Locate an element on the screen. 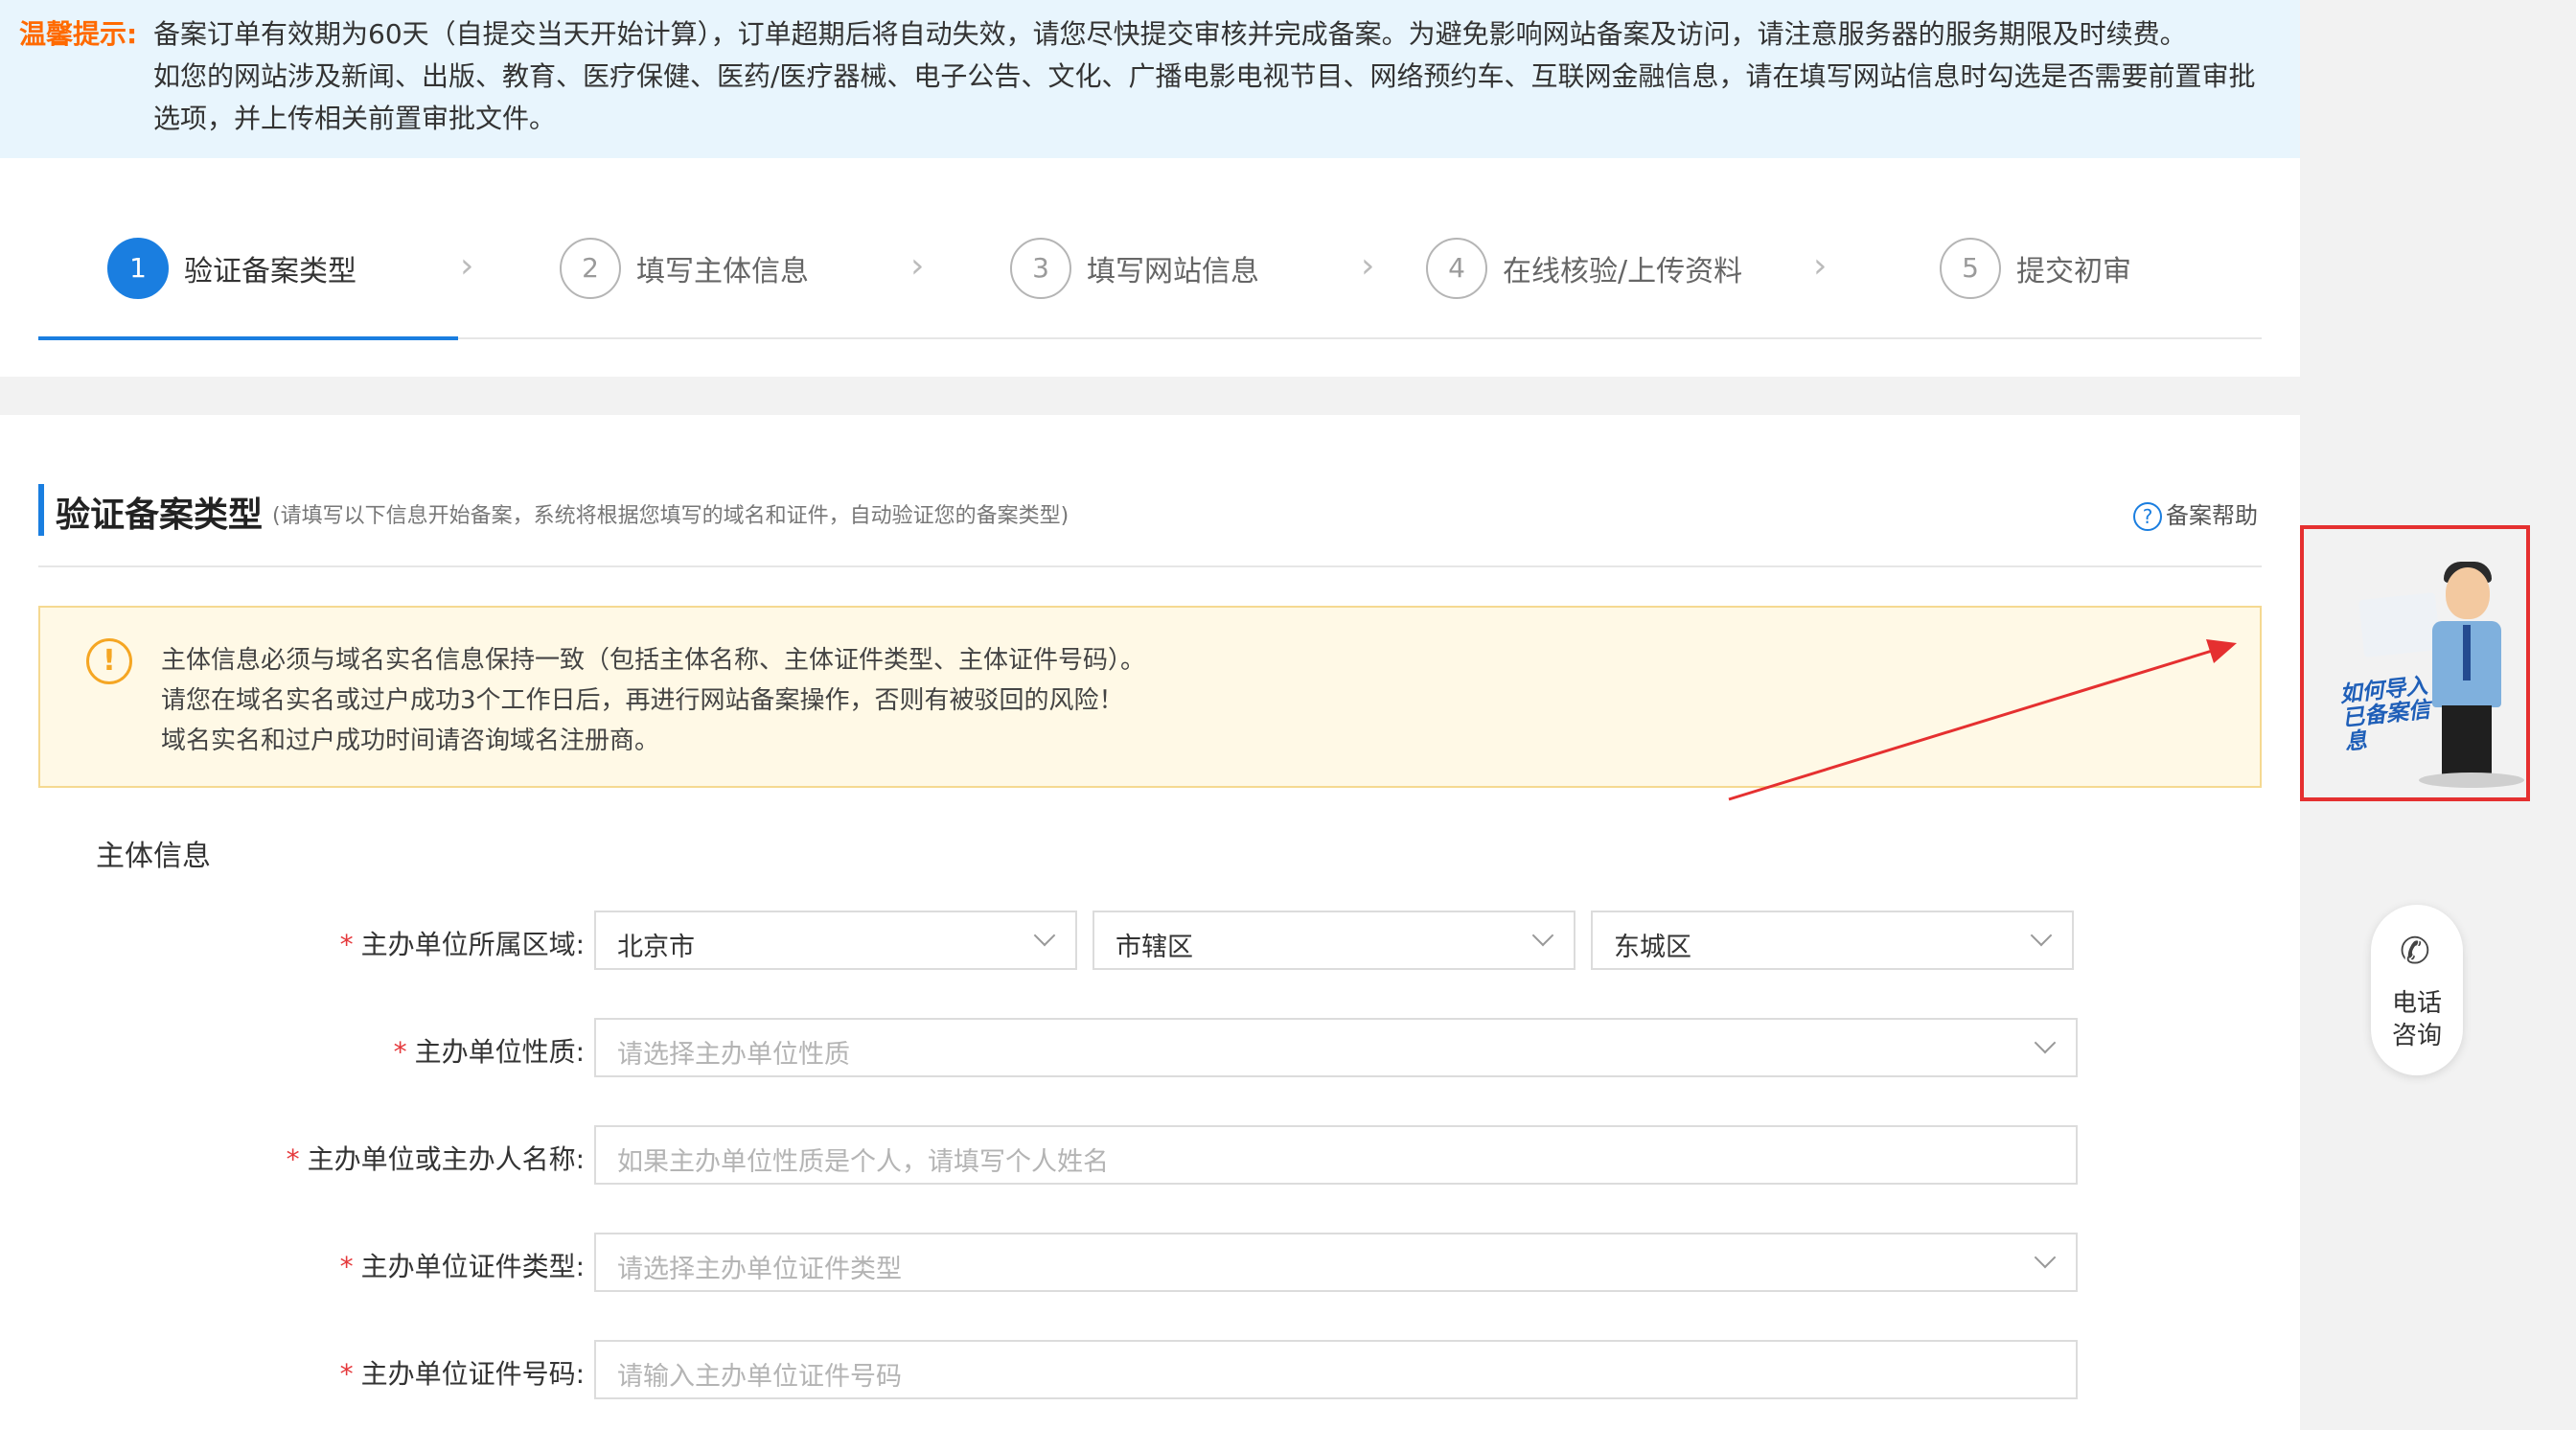 Image resolution: width=2576 pixels, height=1430 pixels. step-number: 5 is located at coordinates (1970, 268).